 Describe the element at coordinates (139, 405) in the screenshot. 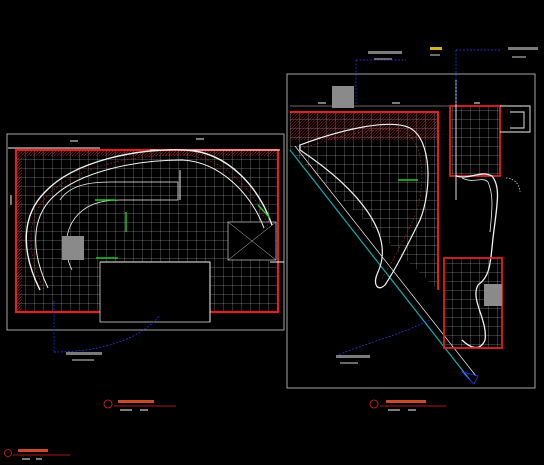

I see `left-plan-title-block` at that location.